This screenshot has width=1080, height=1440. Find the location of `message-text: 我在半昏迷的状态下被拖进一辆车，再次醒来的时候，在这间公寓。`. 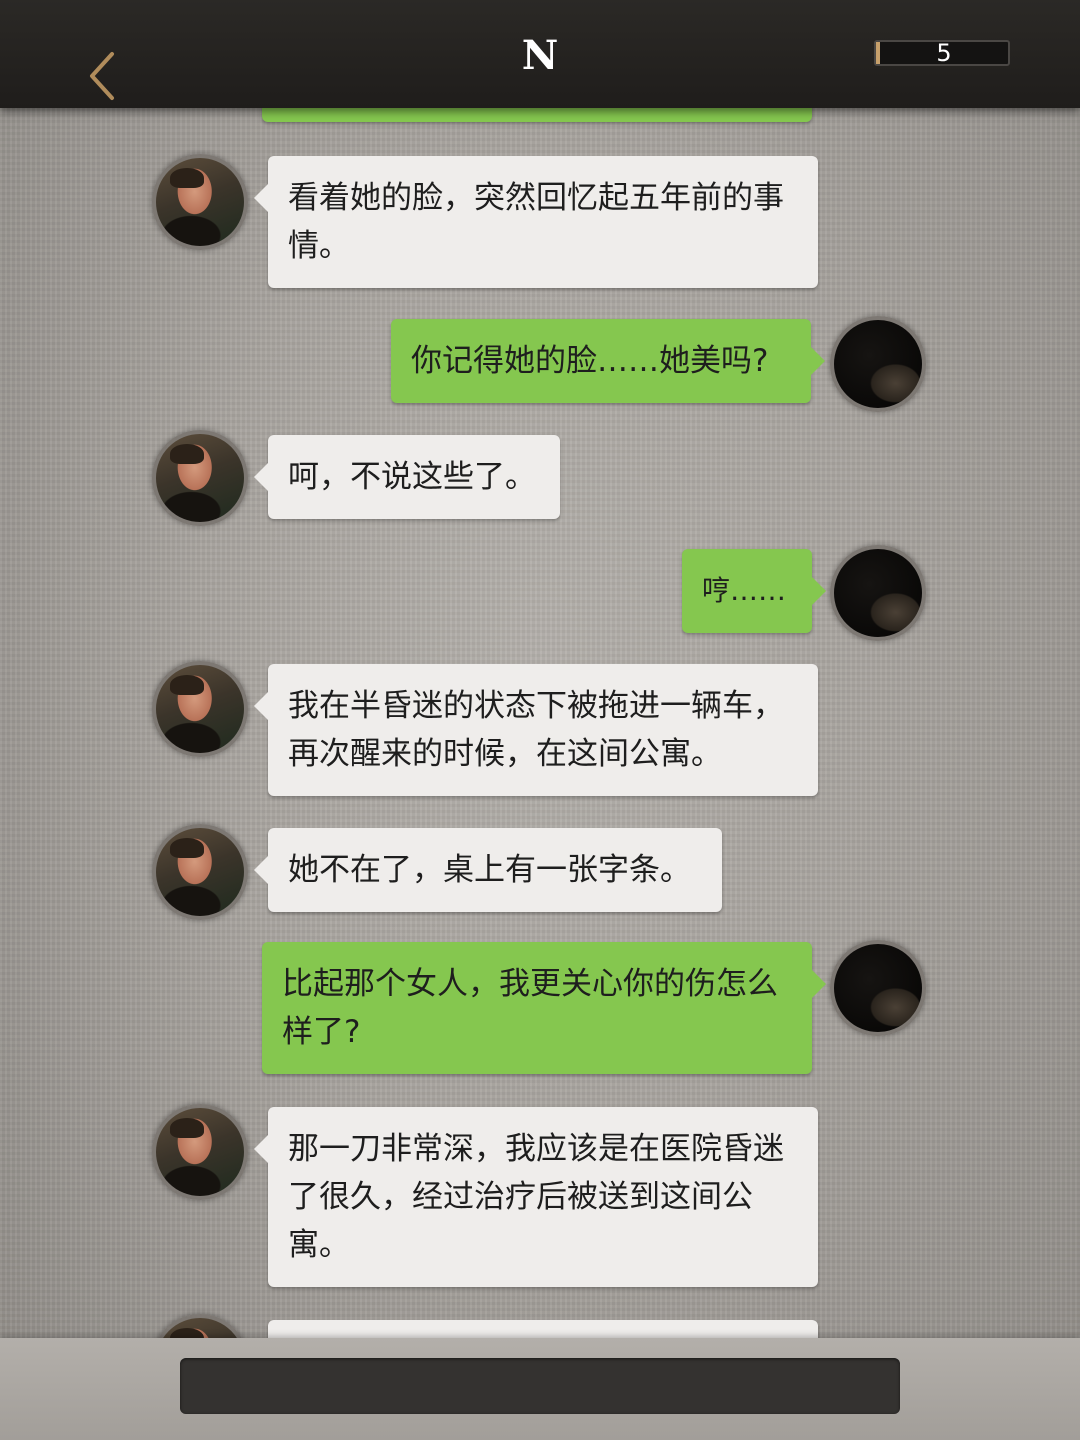

message-text: 我在半昏迷的状态下被拖进一辆车，再次醒来的时候，在这间公寓。 is located at coordinates (536, 730).